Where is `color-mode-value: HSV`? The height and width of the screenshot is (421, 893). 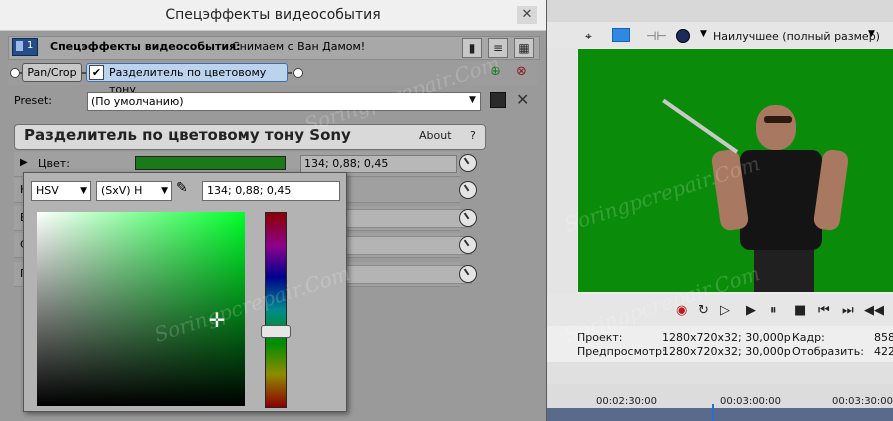 color-mode-value: HSV is located at coordinates (47, 190).